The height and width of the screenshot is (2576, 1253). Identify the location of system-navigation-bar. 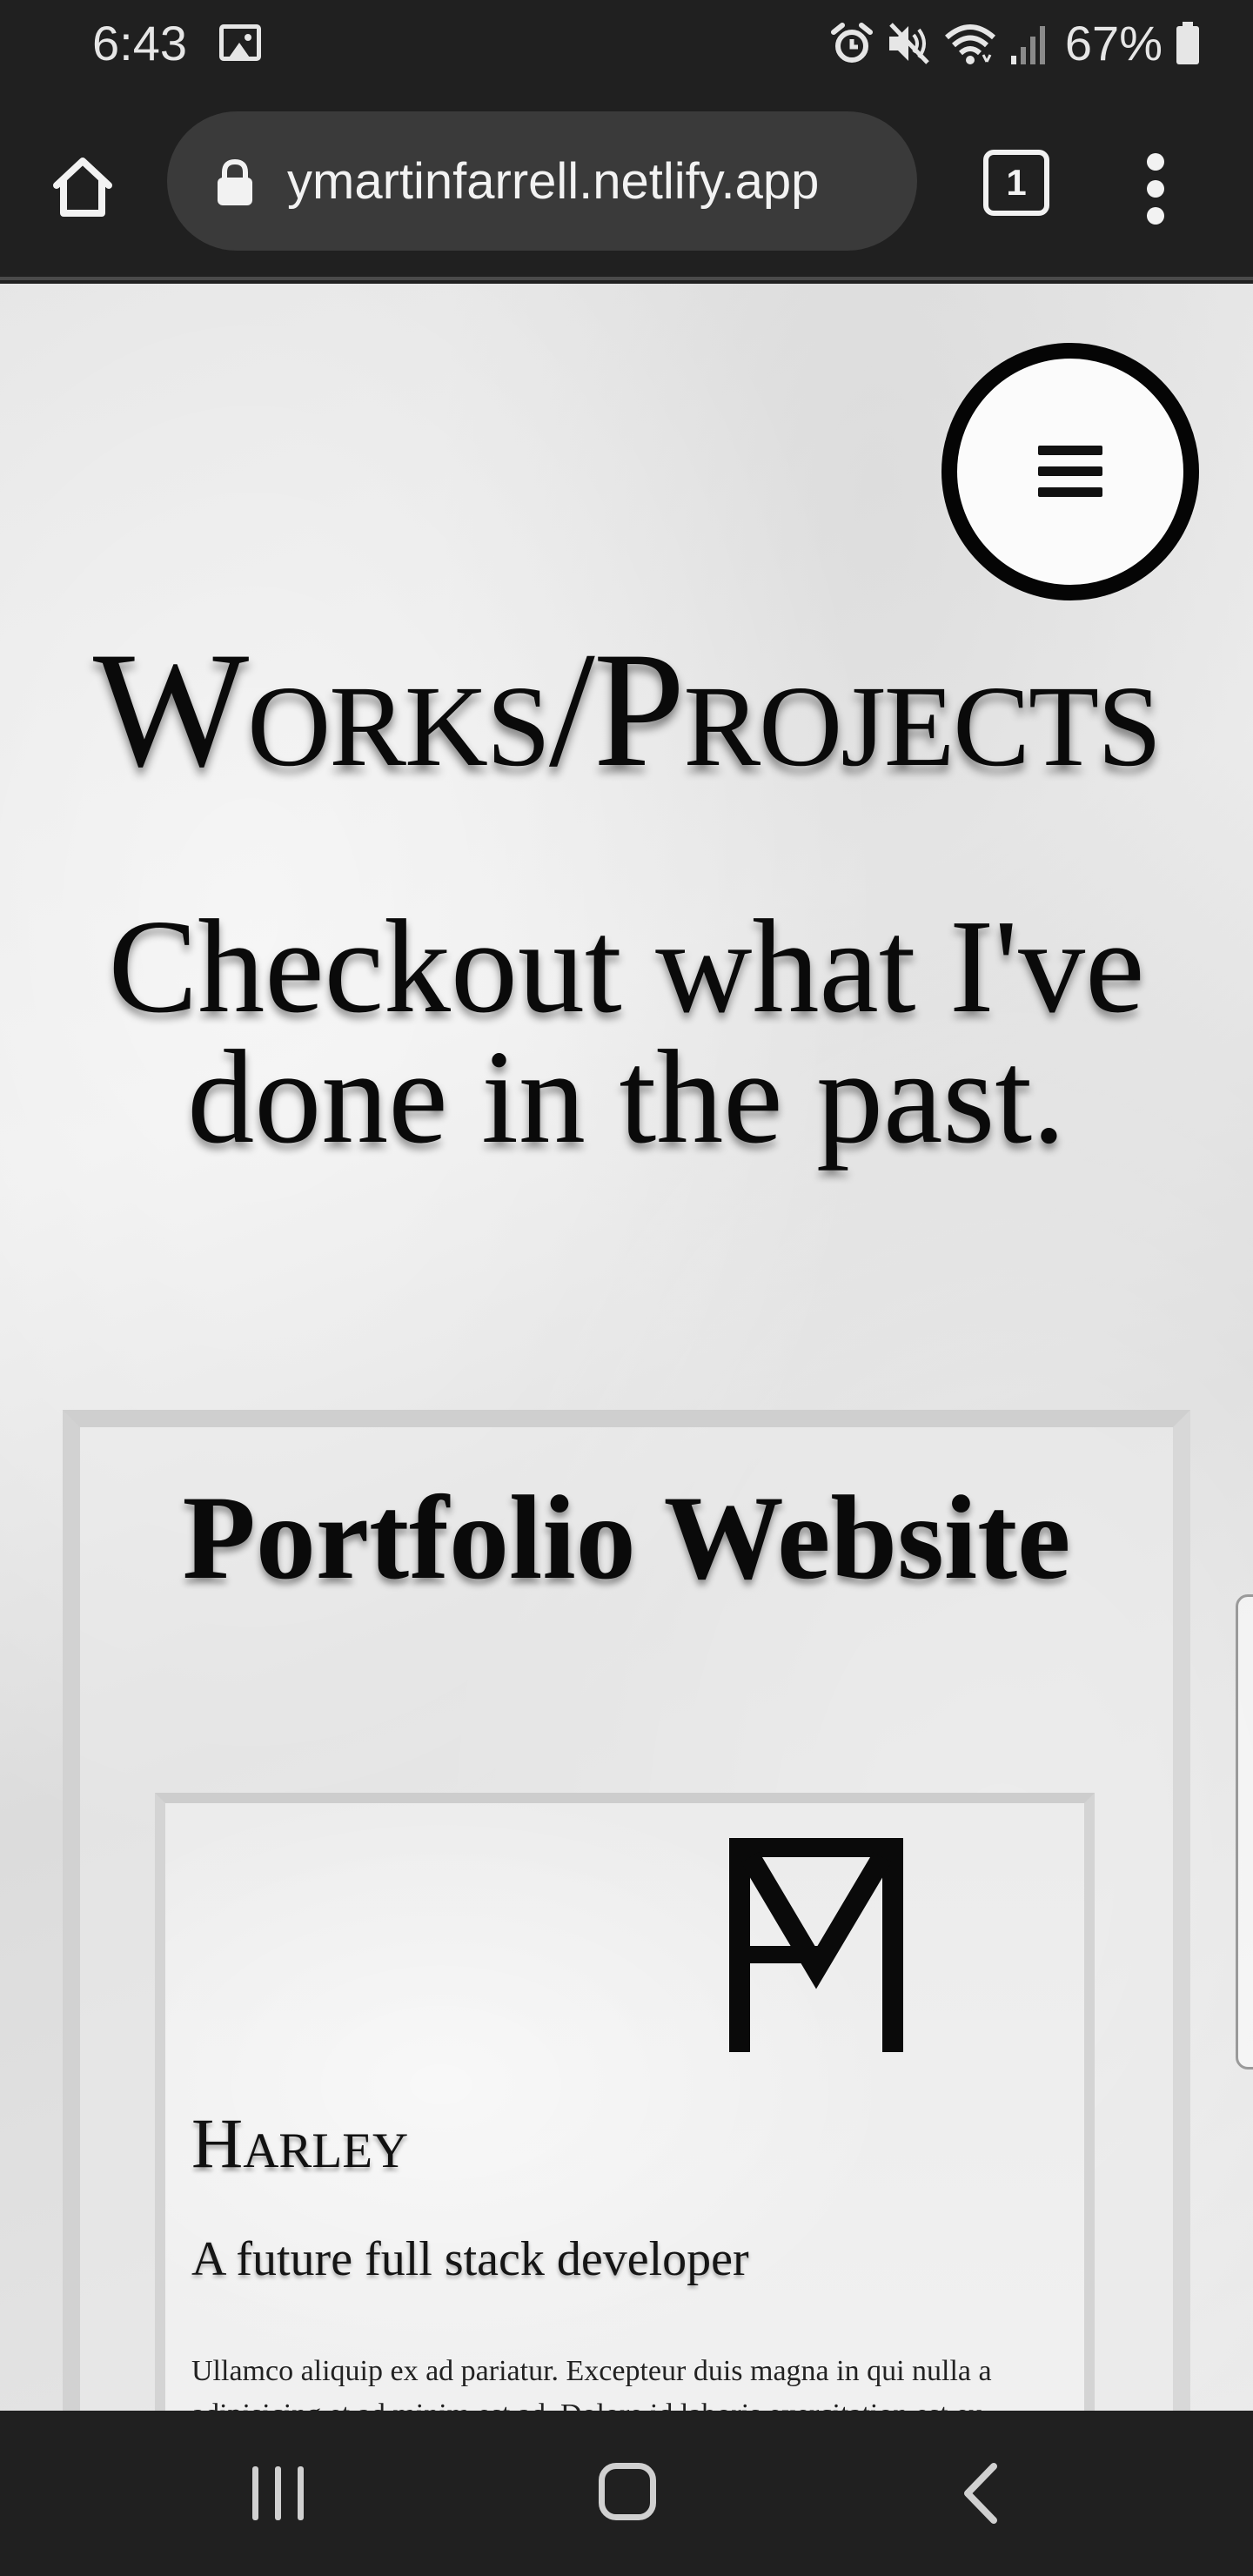
(626, 2493).